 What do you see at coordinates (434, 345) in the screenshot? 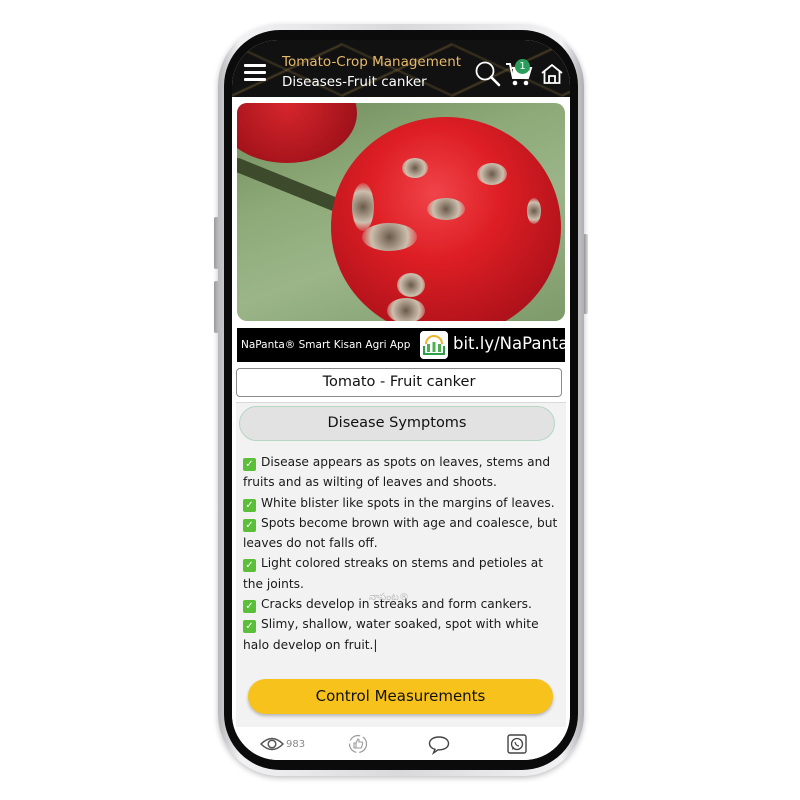
I see `napanta-logo-icon` at bounding box center [434, 345].